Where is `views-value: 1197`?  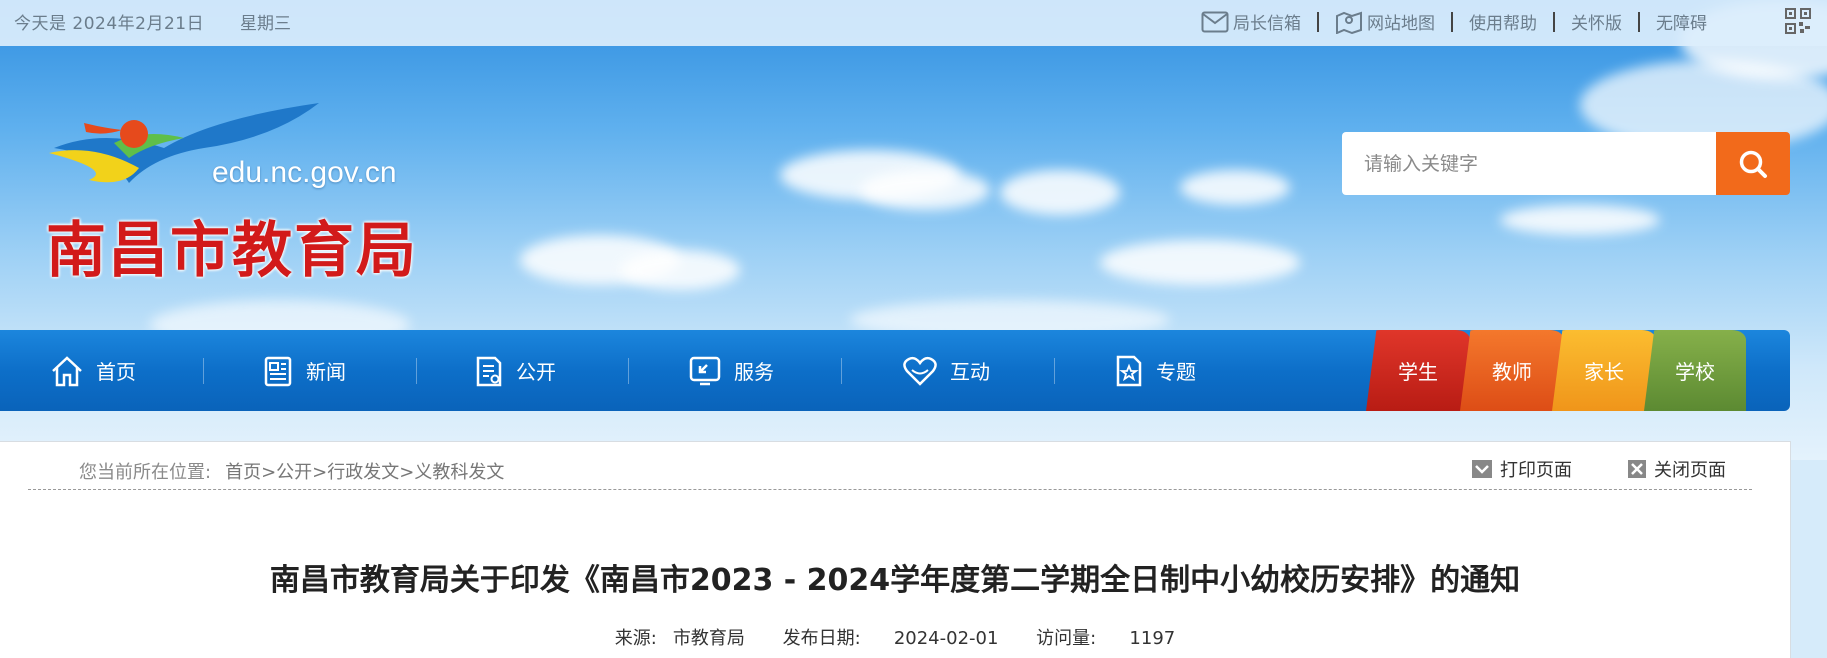 views-value: 1197 is located at coordinates (1152, 638).